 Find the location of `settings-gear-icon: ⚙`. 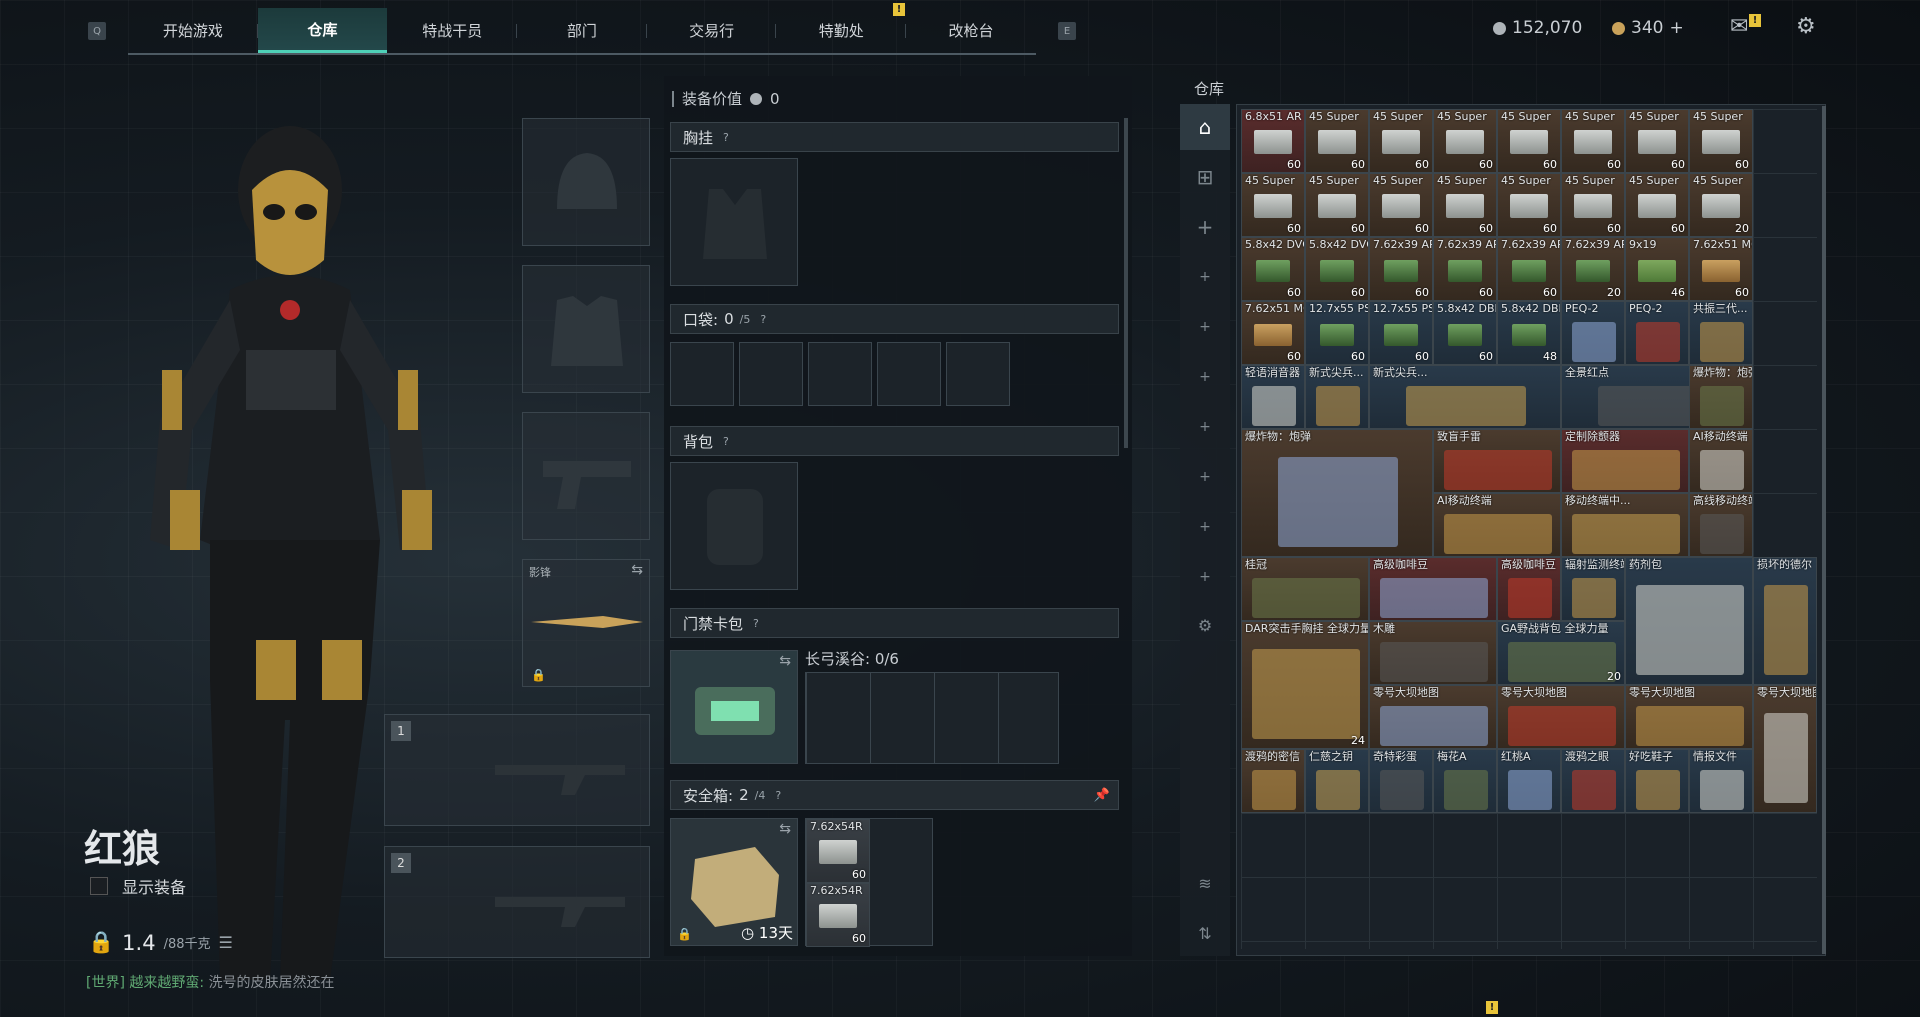

settings-gear-icon: ⚙ is located at coordinates (1806, 26).